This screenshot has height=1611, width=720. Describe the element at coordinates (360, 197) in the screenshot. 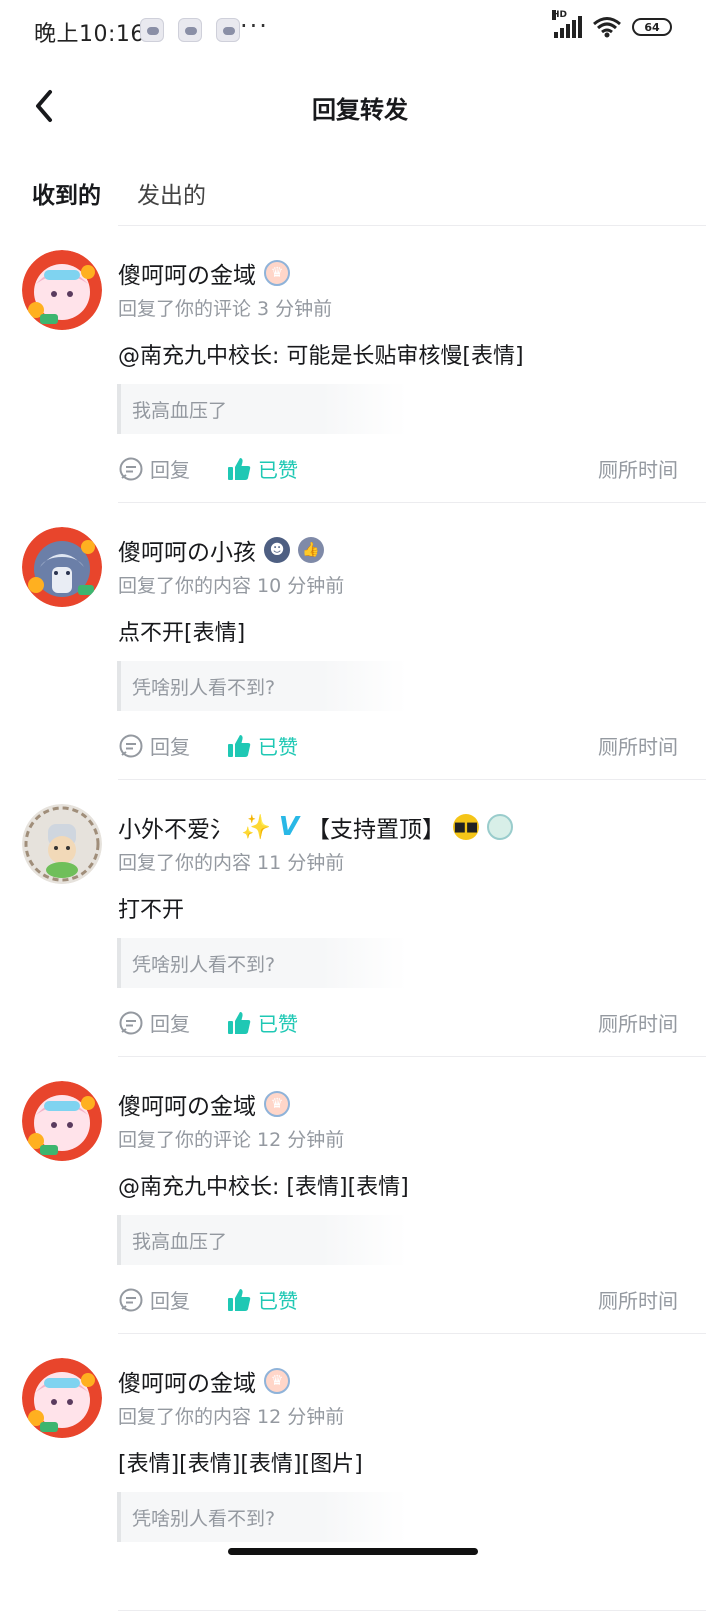

I see `tab-bar: 收到的 发出的` at that location.